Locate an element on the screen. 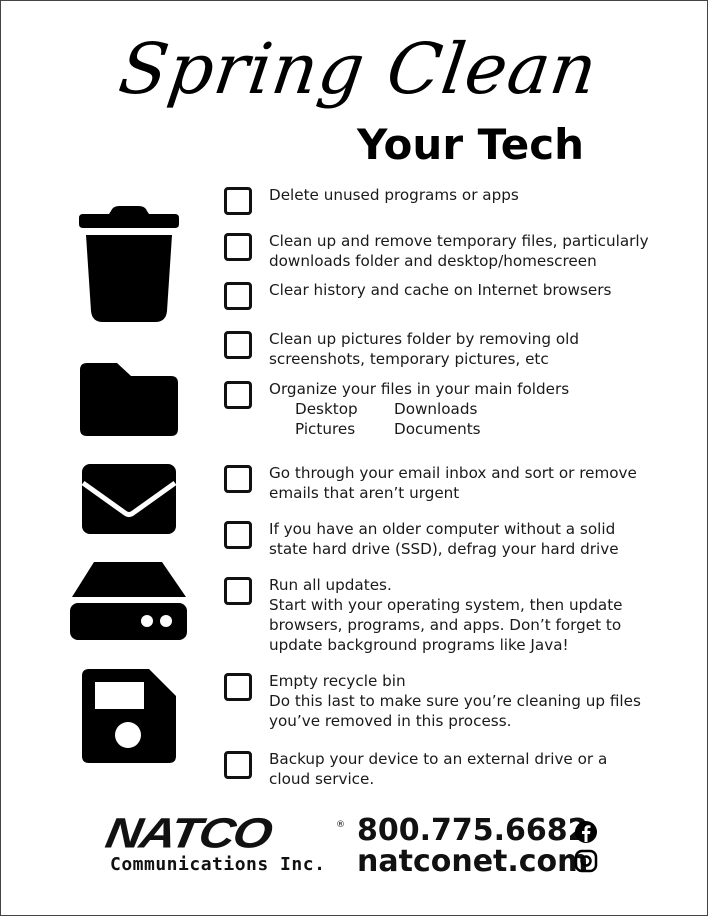 This screenshot has height=916, width=708. natco-logo: NATCO ® Communications Inc. is located at coordinates (223, 842).